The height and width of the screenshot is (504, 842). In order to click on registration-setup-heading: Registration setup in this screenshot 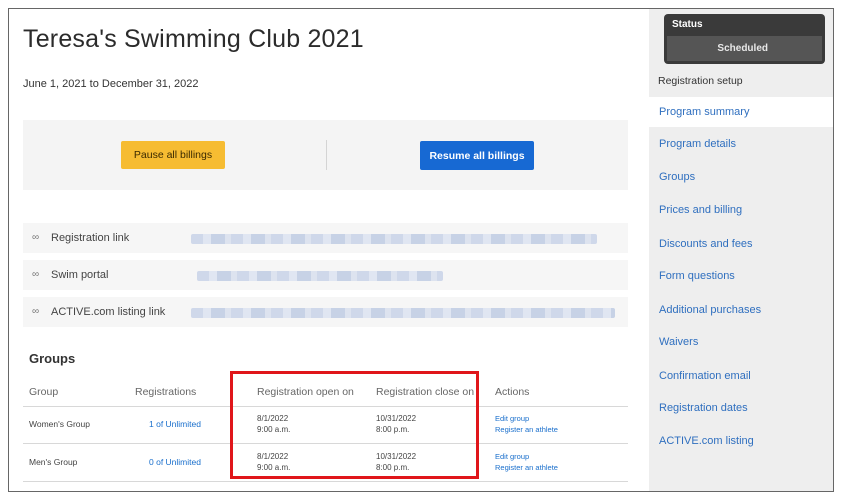, I will do `click(700, 81)`.